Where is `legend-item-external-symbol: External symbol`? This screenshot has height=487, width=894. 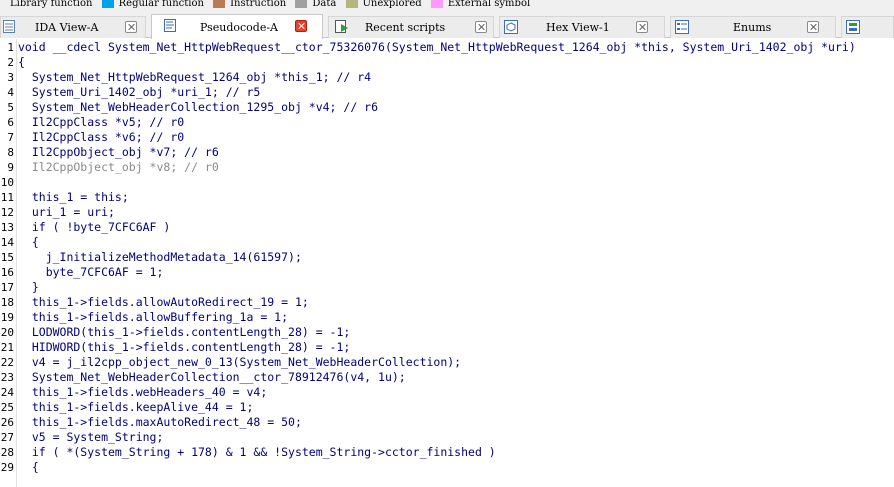 legend-item-external-symbol: External symbol is located at coordinates (480, 4).